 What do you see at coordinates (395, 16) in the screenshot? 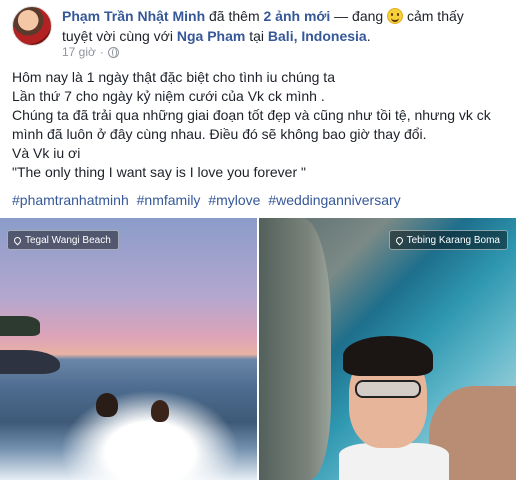
I see `smile-icon` at bounding box center [395, 16].